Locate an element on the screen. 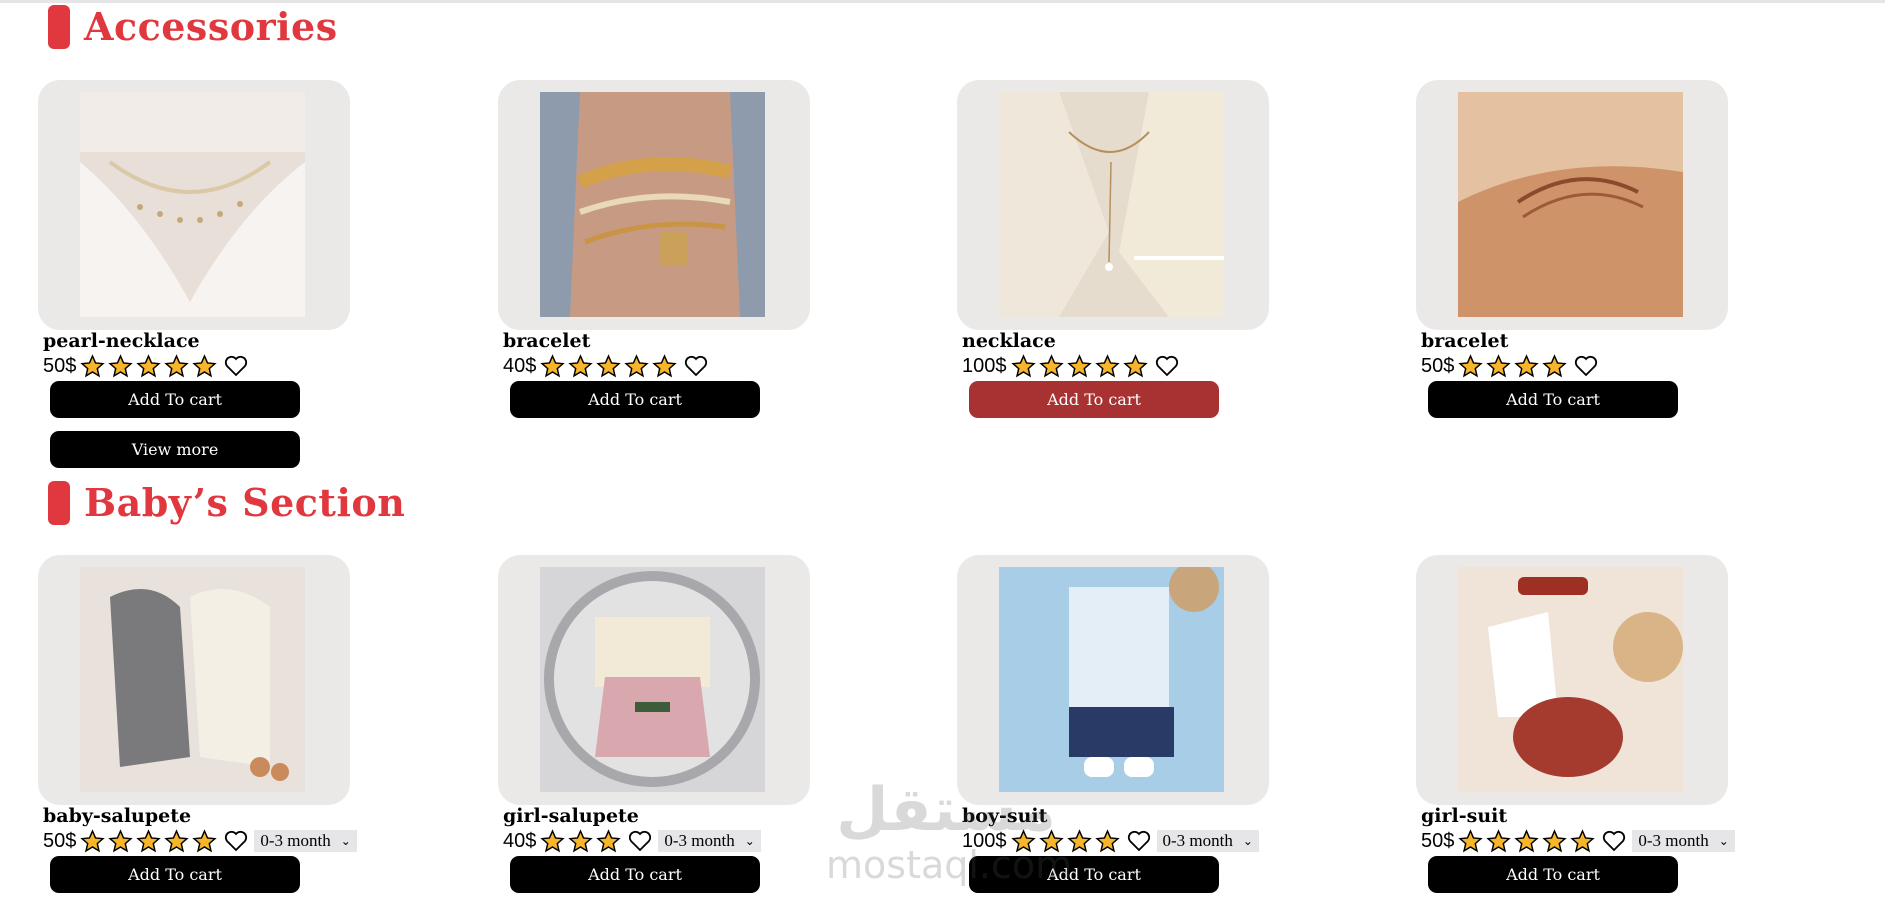 This screenshot has width=1885, height=905. product-card: pearl-necklace 50$ Add To cart View more is located at coordinates (198, 274).